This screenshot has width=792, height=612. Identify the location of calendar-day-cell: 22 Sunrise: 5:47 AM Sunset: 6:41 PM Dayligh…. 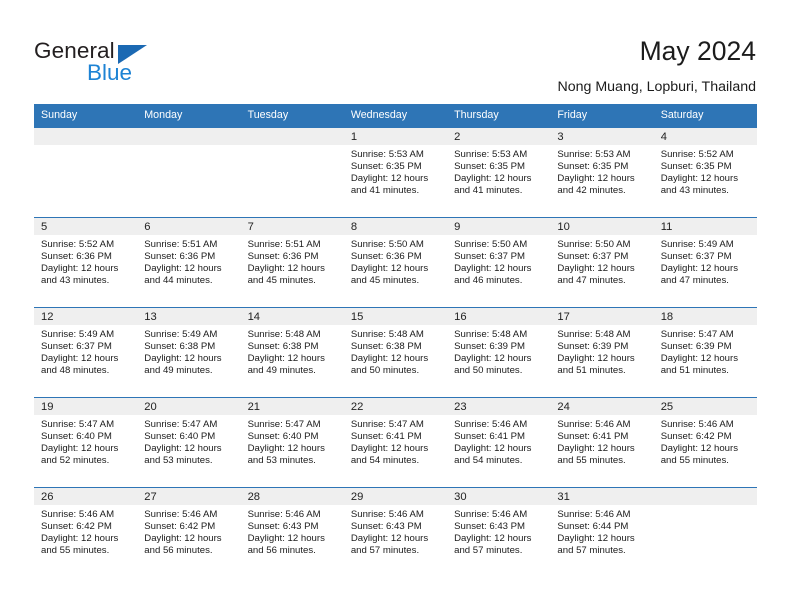
(395, 442).